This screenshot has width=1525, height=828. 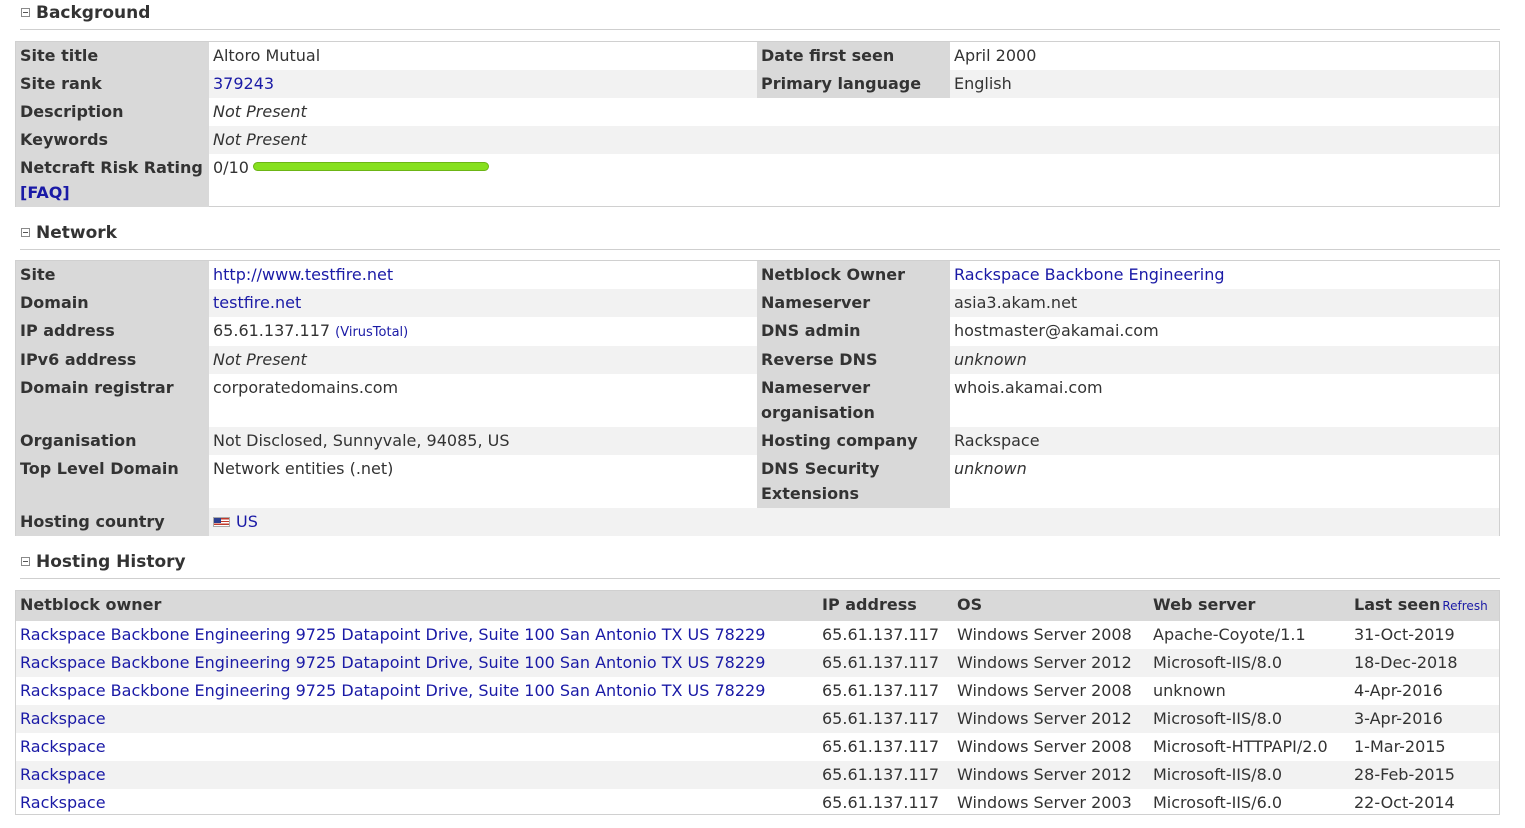 I want to click on primary-language-value: English, so click(x=1224, y=84).